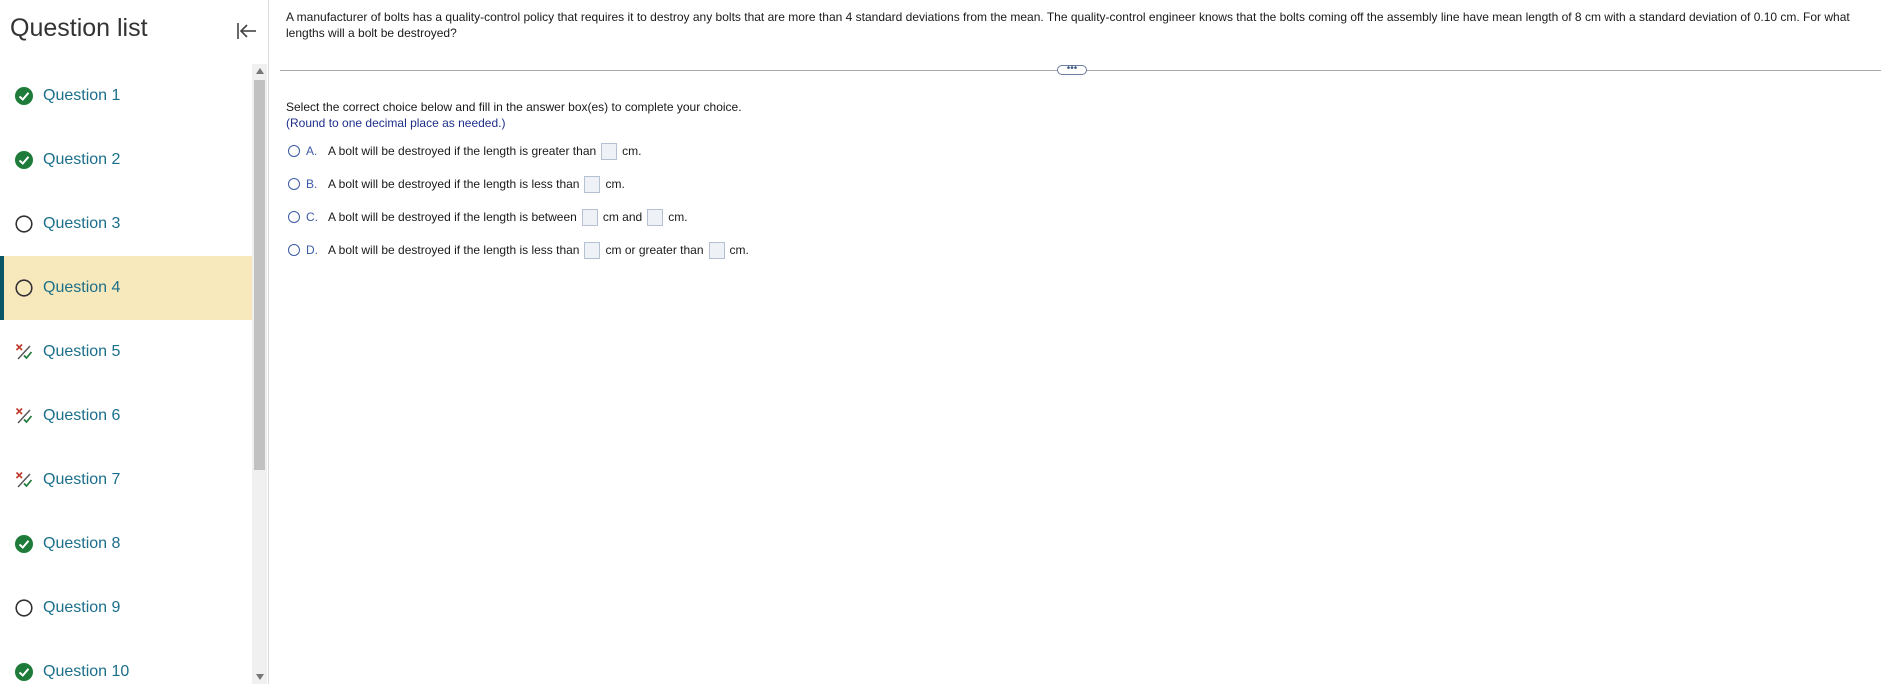  Describe the element at coordinates (82, 223) in the screenshot. I see `question-label: Question 3` at that location.